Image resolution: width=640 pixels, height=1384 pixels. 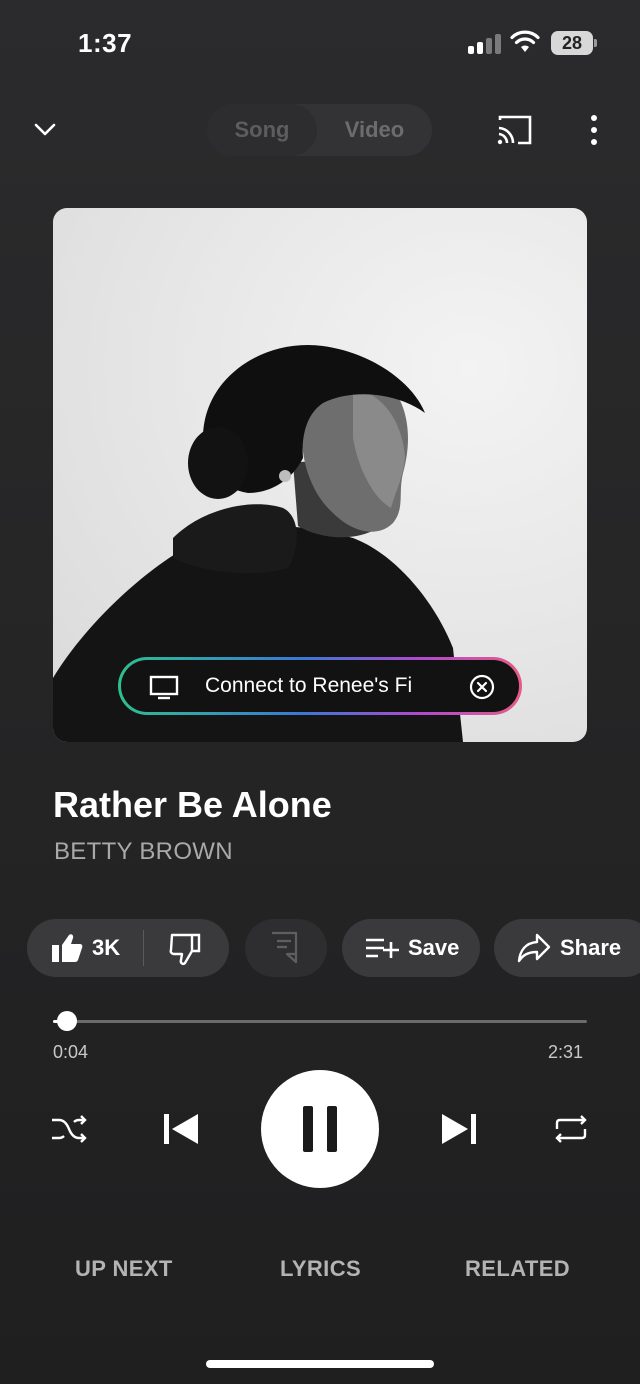 I want to click on tab-up-next: UP NEXT, so click(x=124, y=1269).